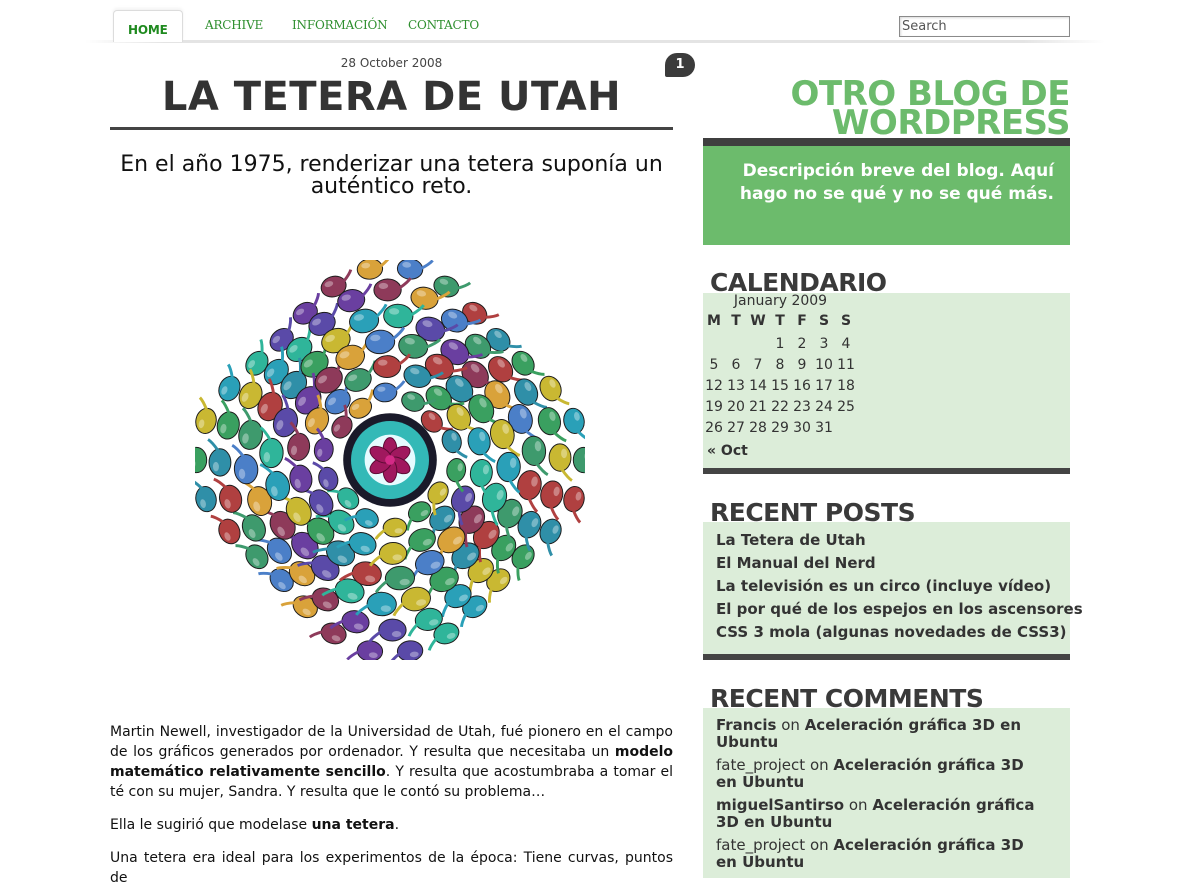  Describe the element at coordinates (846, 407) in the screenshot. I see `calendar-day: 25` at that location.